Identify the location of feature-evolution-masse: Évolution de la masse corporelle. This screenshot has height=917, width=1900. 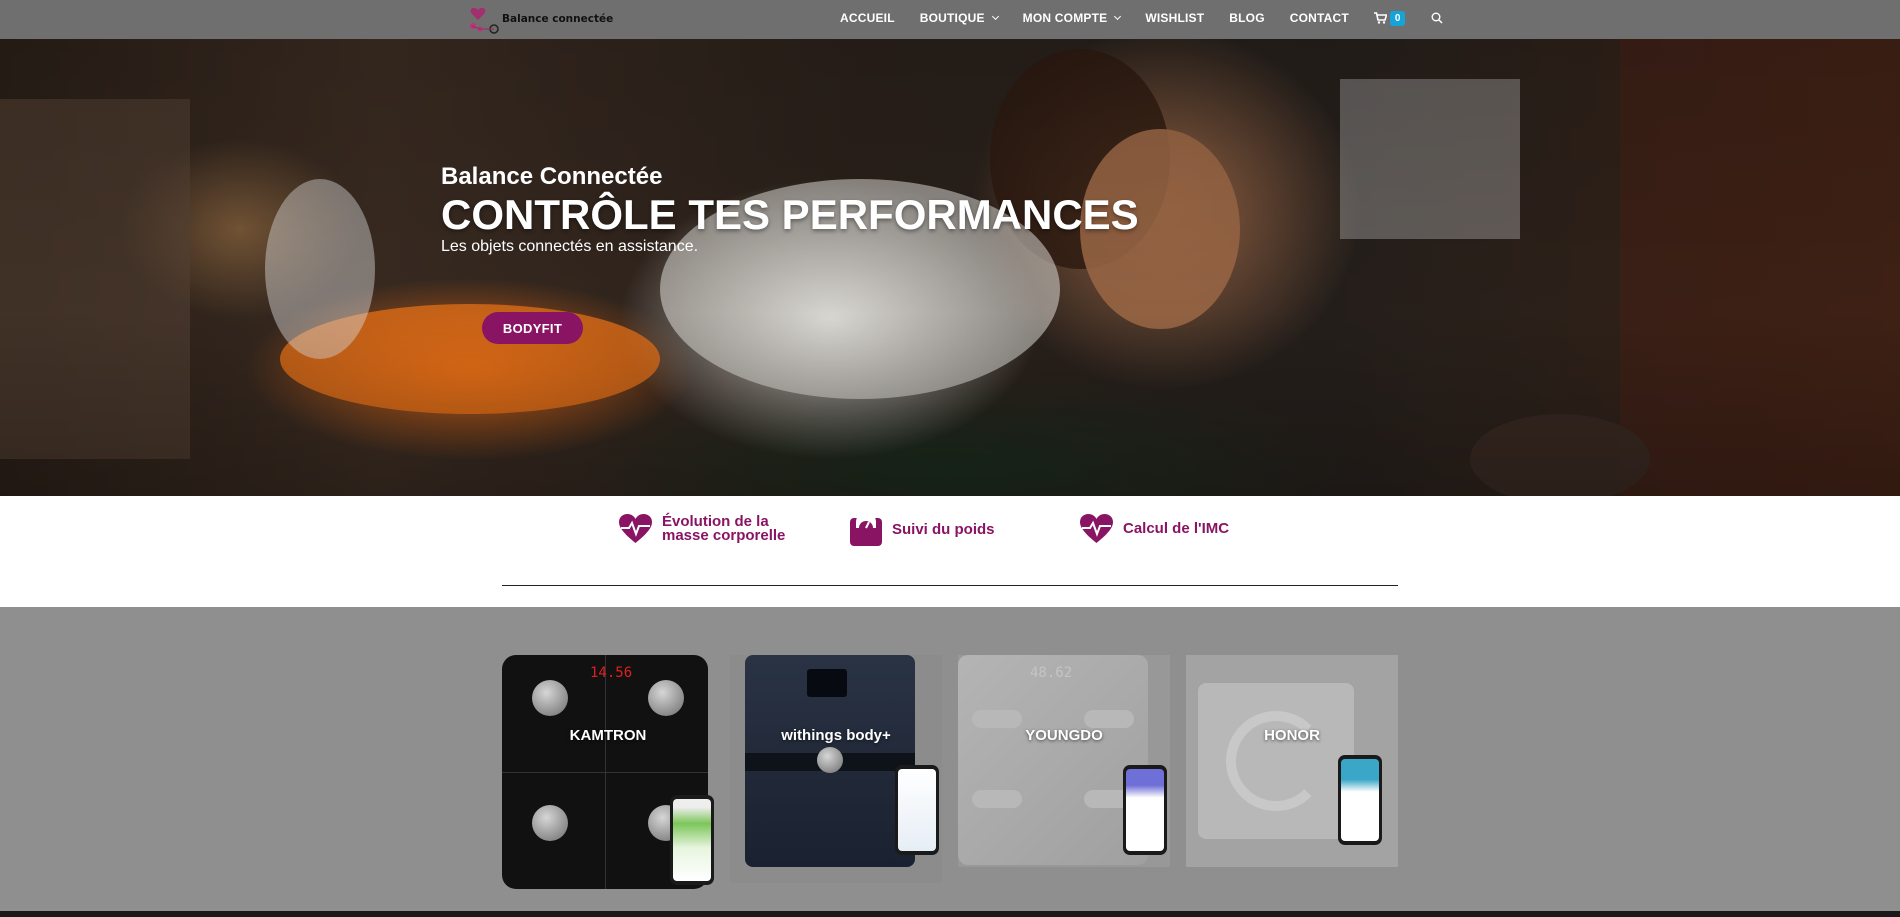
(702, 529).